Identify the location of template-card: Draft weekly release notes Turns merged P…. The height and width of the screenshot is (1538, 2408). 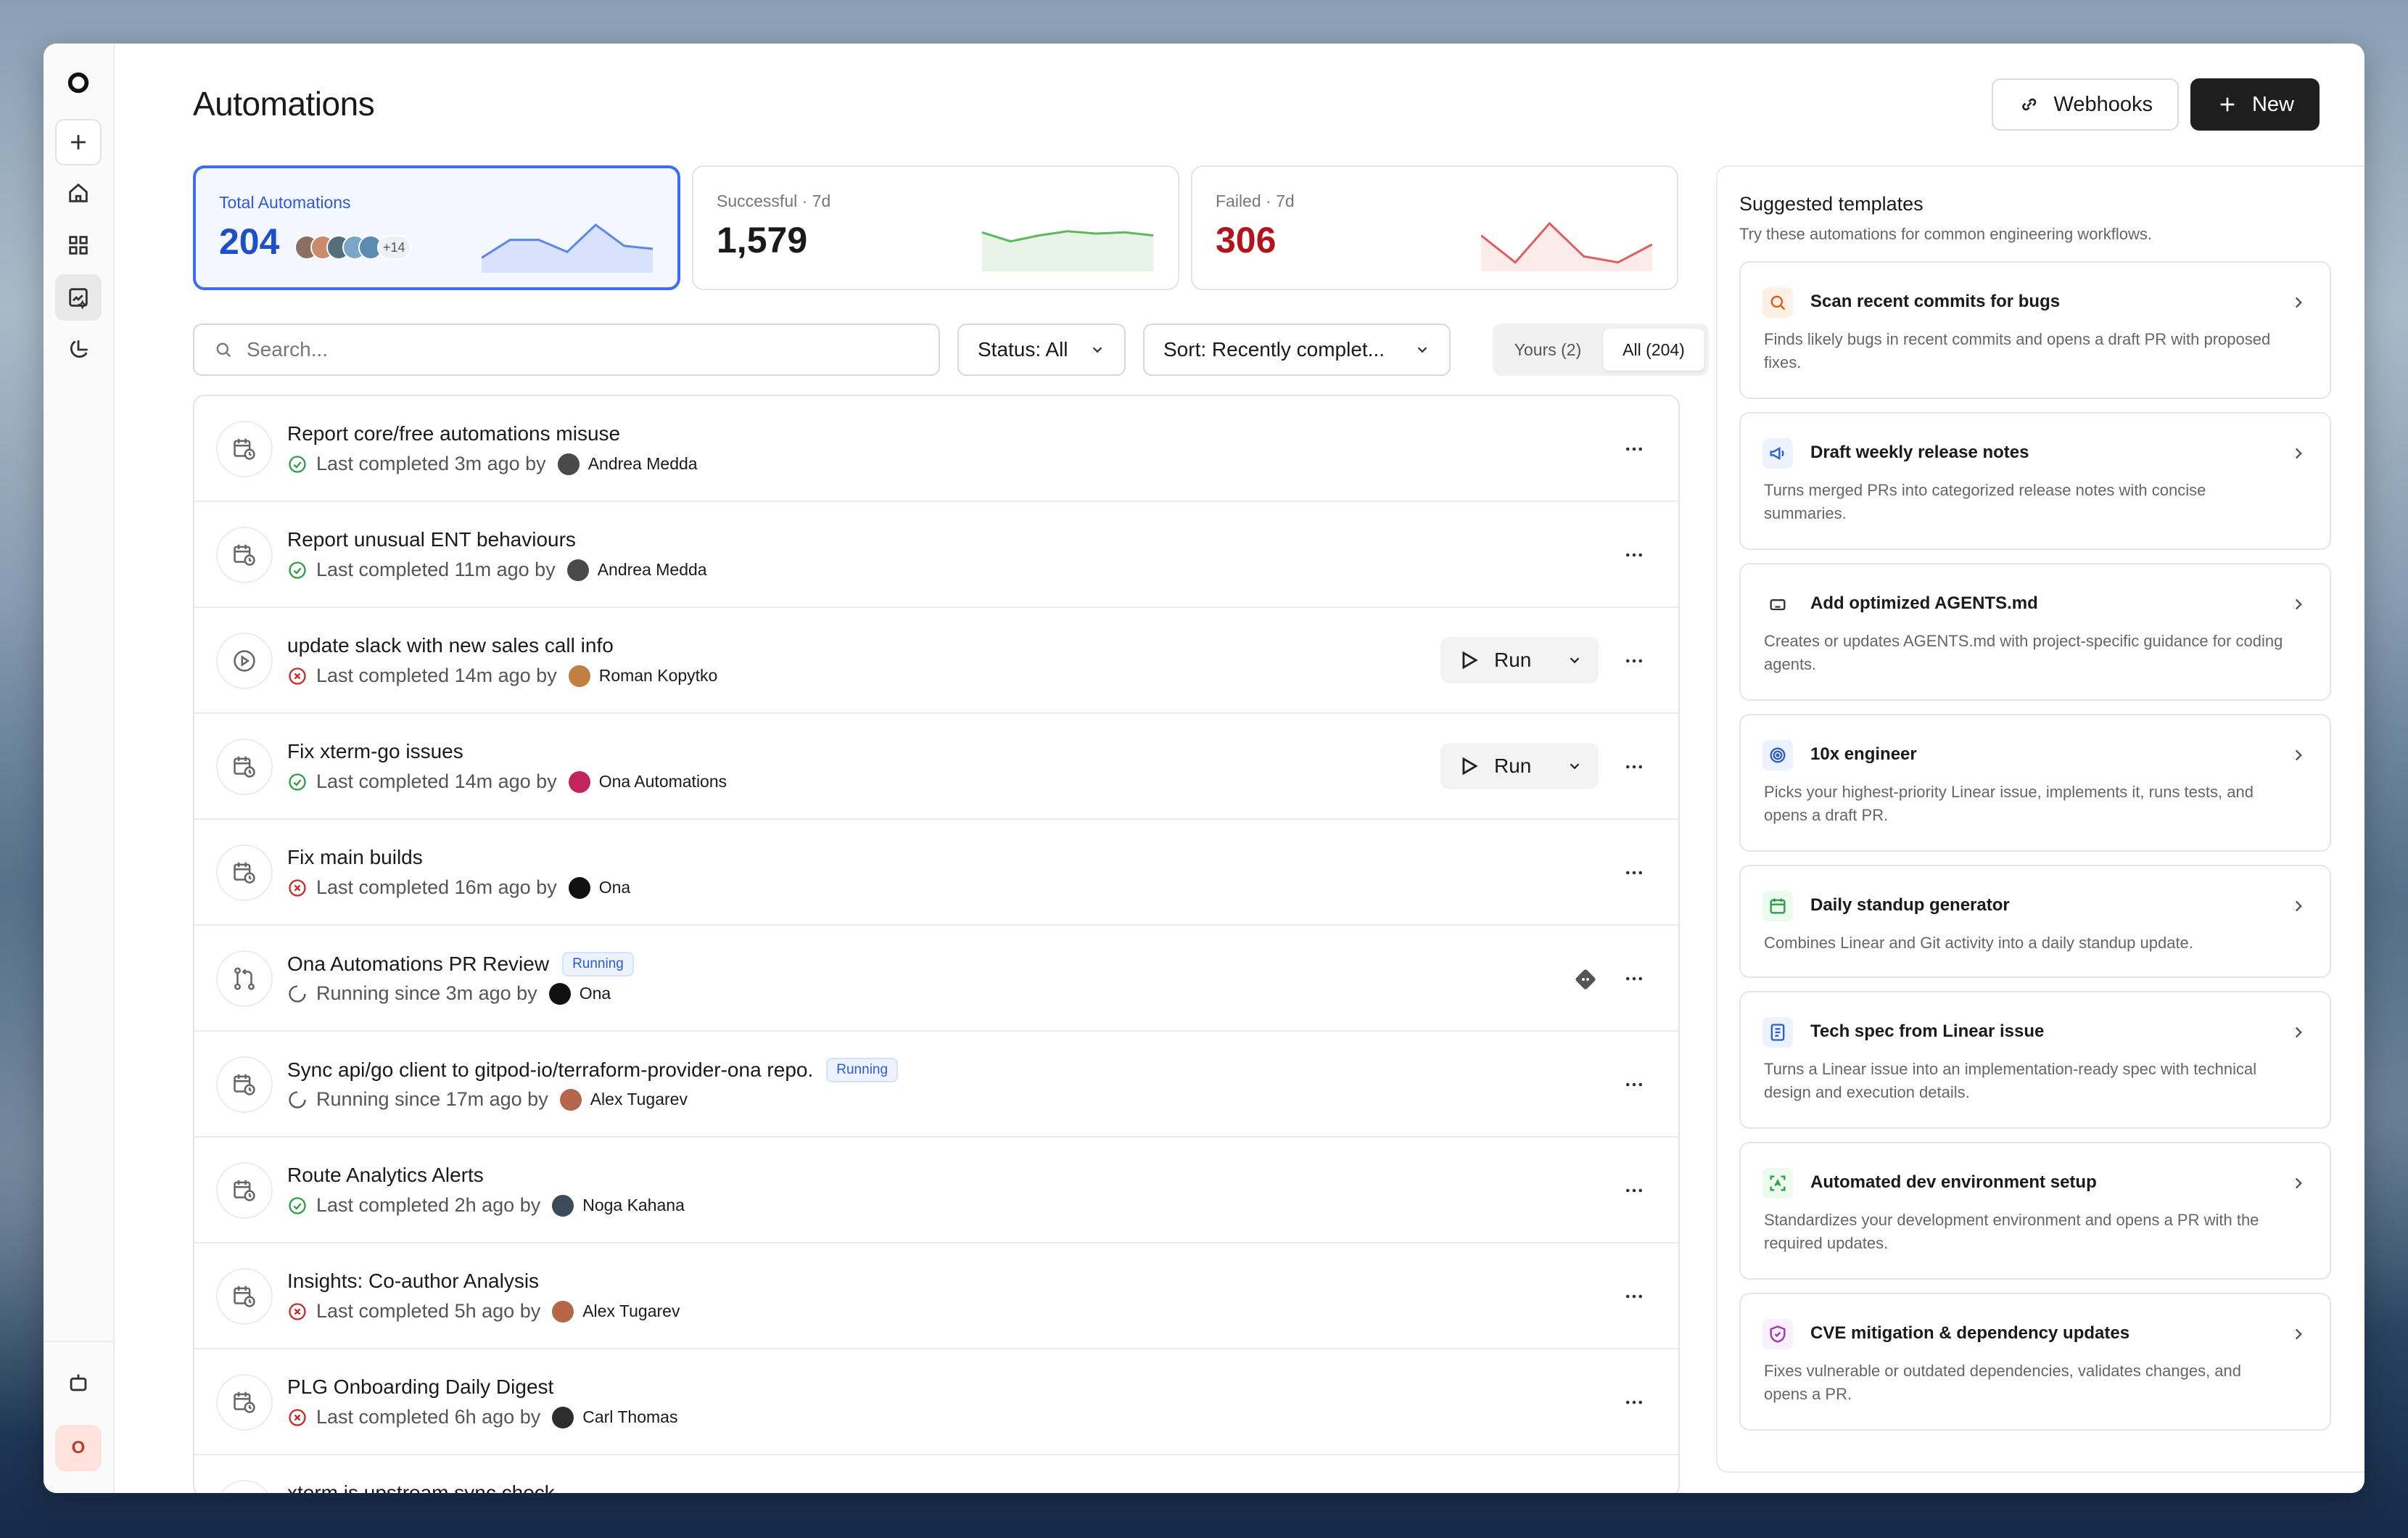
(2035, 481).